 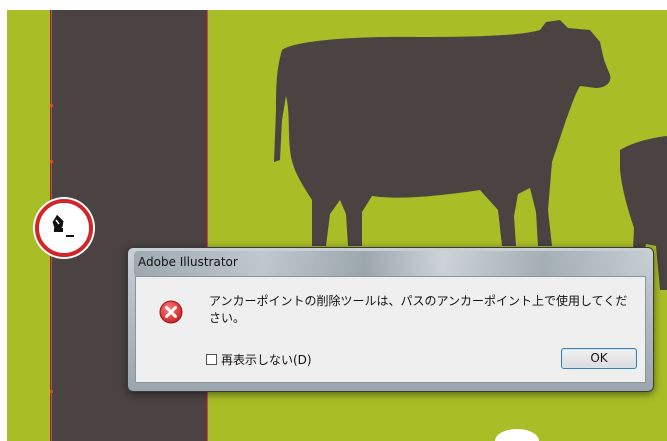 What do you see at coordinates (266, 359) in the screenshot?
I see `dont-show-again-label: 再表示しない(D)` at bounding box center [266, 359].